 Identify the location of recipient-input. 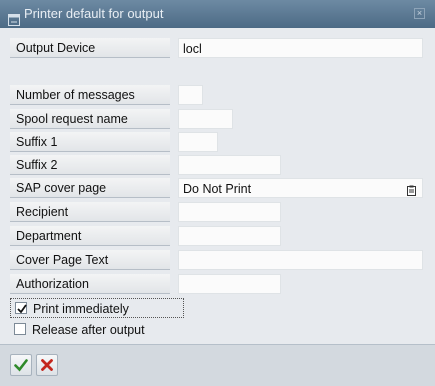
(229, 212).